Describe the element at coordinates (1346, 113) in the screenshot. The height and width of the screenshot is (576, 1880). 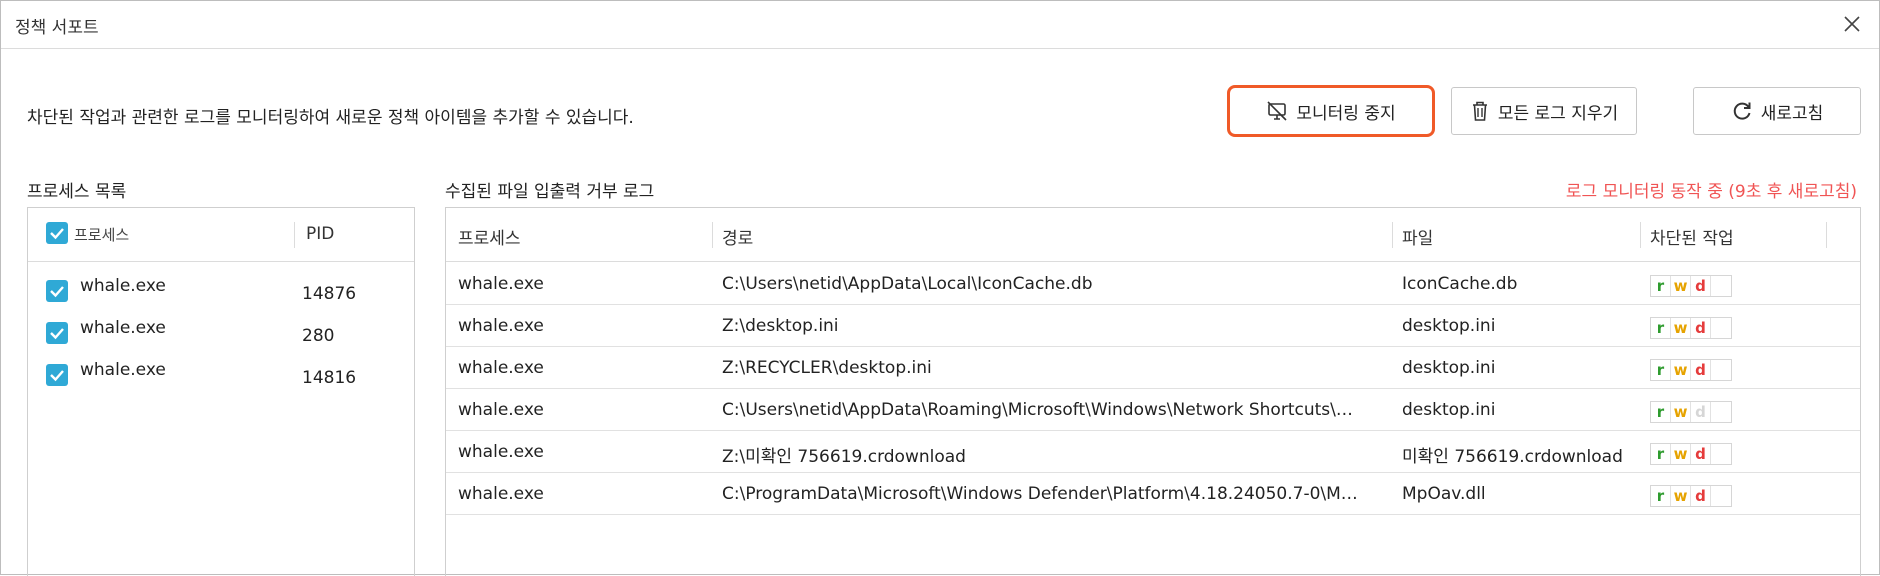
I see `stop-monitoring-label: 모니터링 중지` at that location.